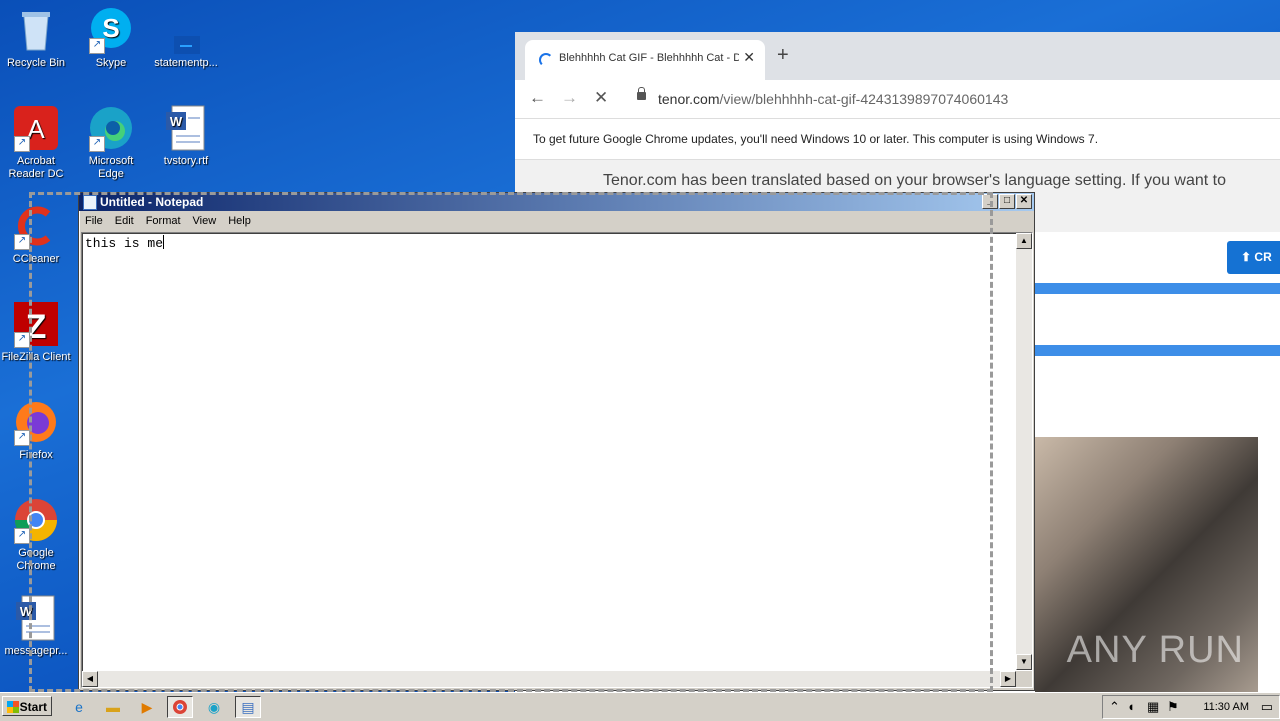 The width and height of the screenshot is (1280, 721). What do you see at coordinates (36, 30) in the screenshot?
I see `recycle-bin-icon` at bounding box center [36, 30].